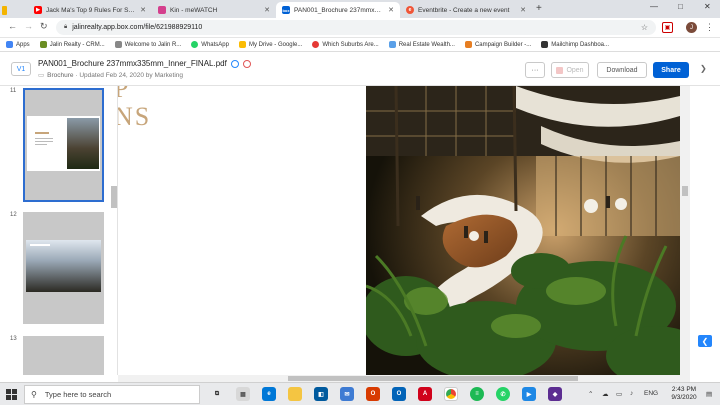 Image resolution: width=720 pixels, height=405 pixels. Describe the element at coordinates (286, 10) in the screenshot. I see `box-icon: box` at that location.